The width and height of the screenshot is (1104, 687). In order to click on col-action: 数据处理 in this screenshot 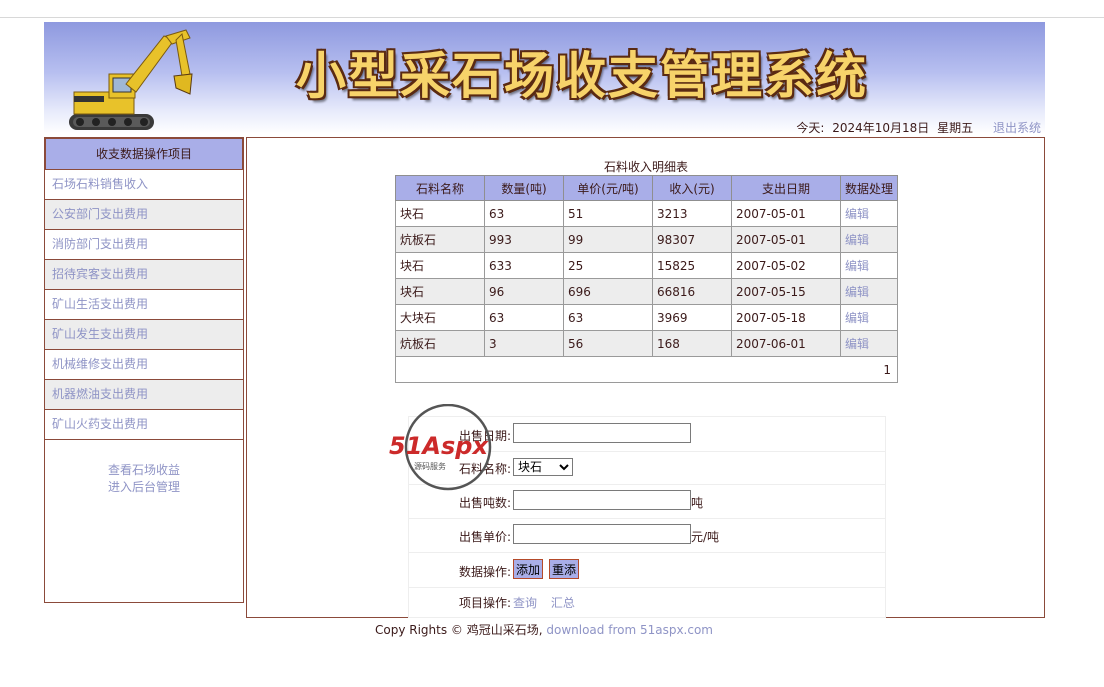, I will do `click(869, 188)`.